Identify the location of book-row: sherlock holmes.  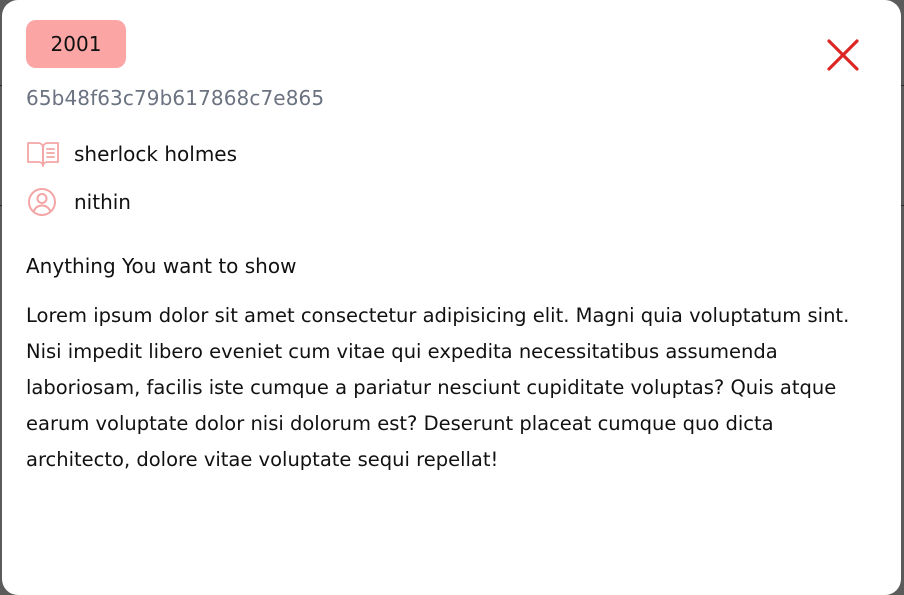
(131, 154).